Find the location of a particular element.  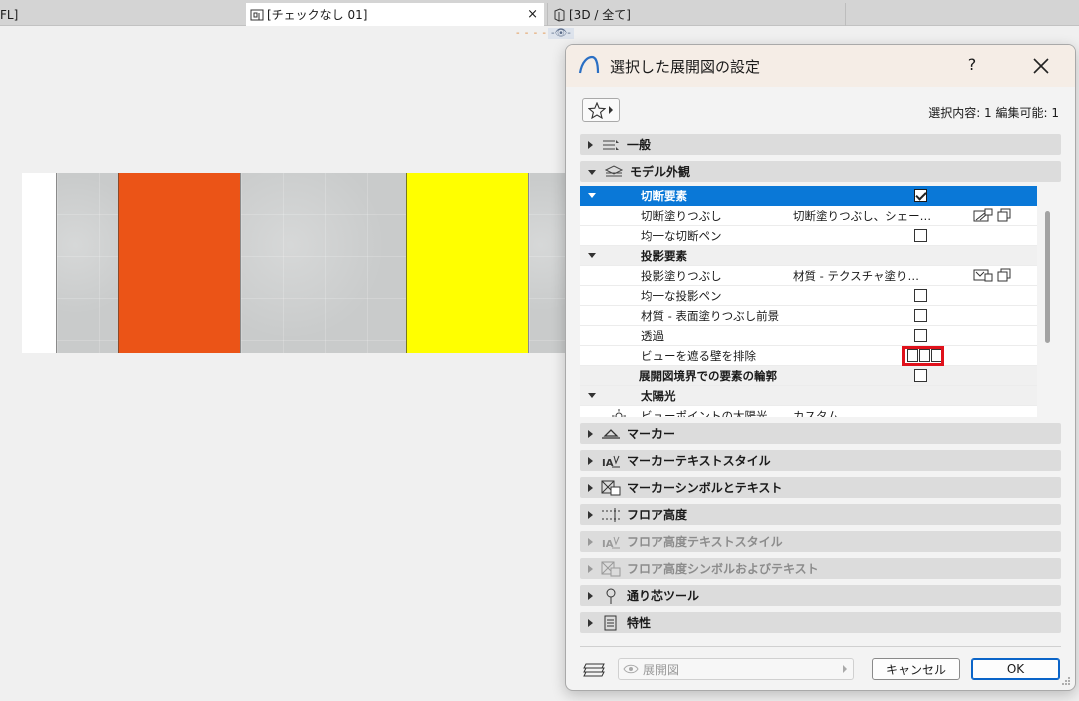

dialog-title: 選択した展開図の設定 is located at coordinates (685, 67).